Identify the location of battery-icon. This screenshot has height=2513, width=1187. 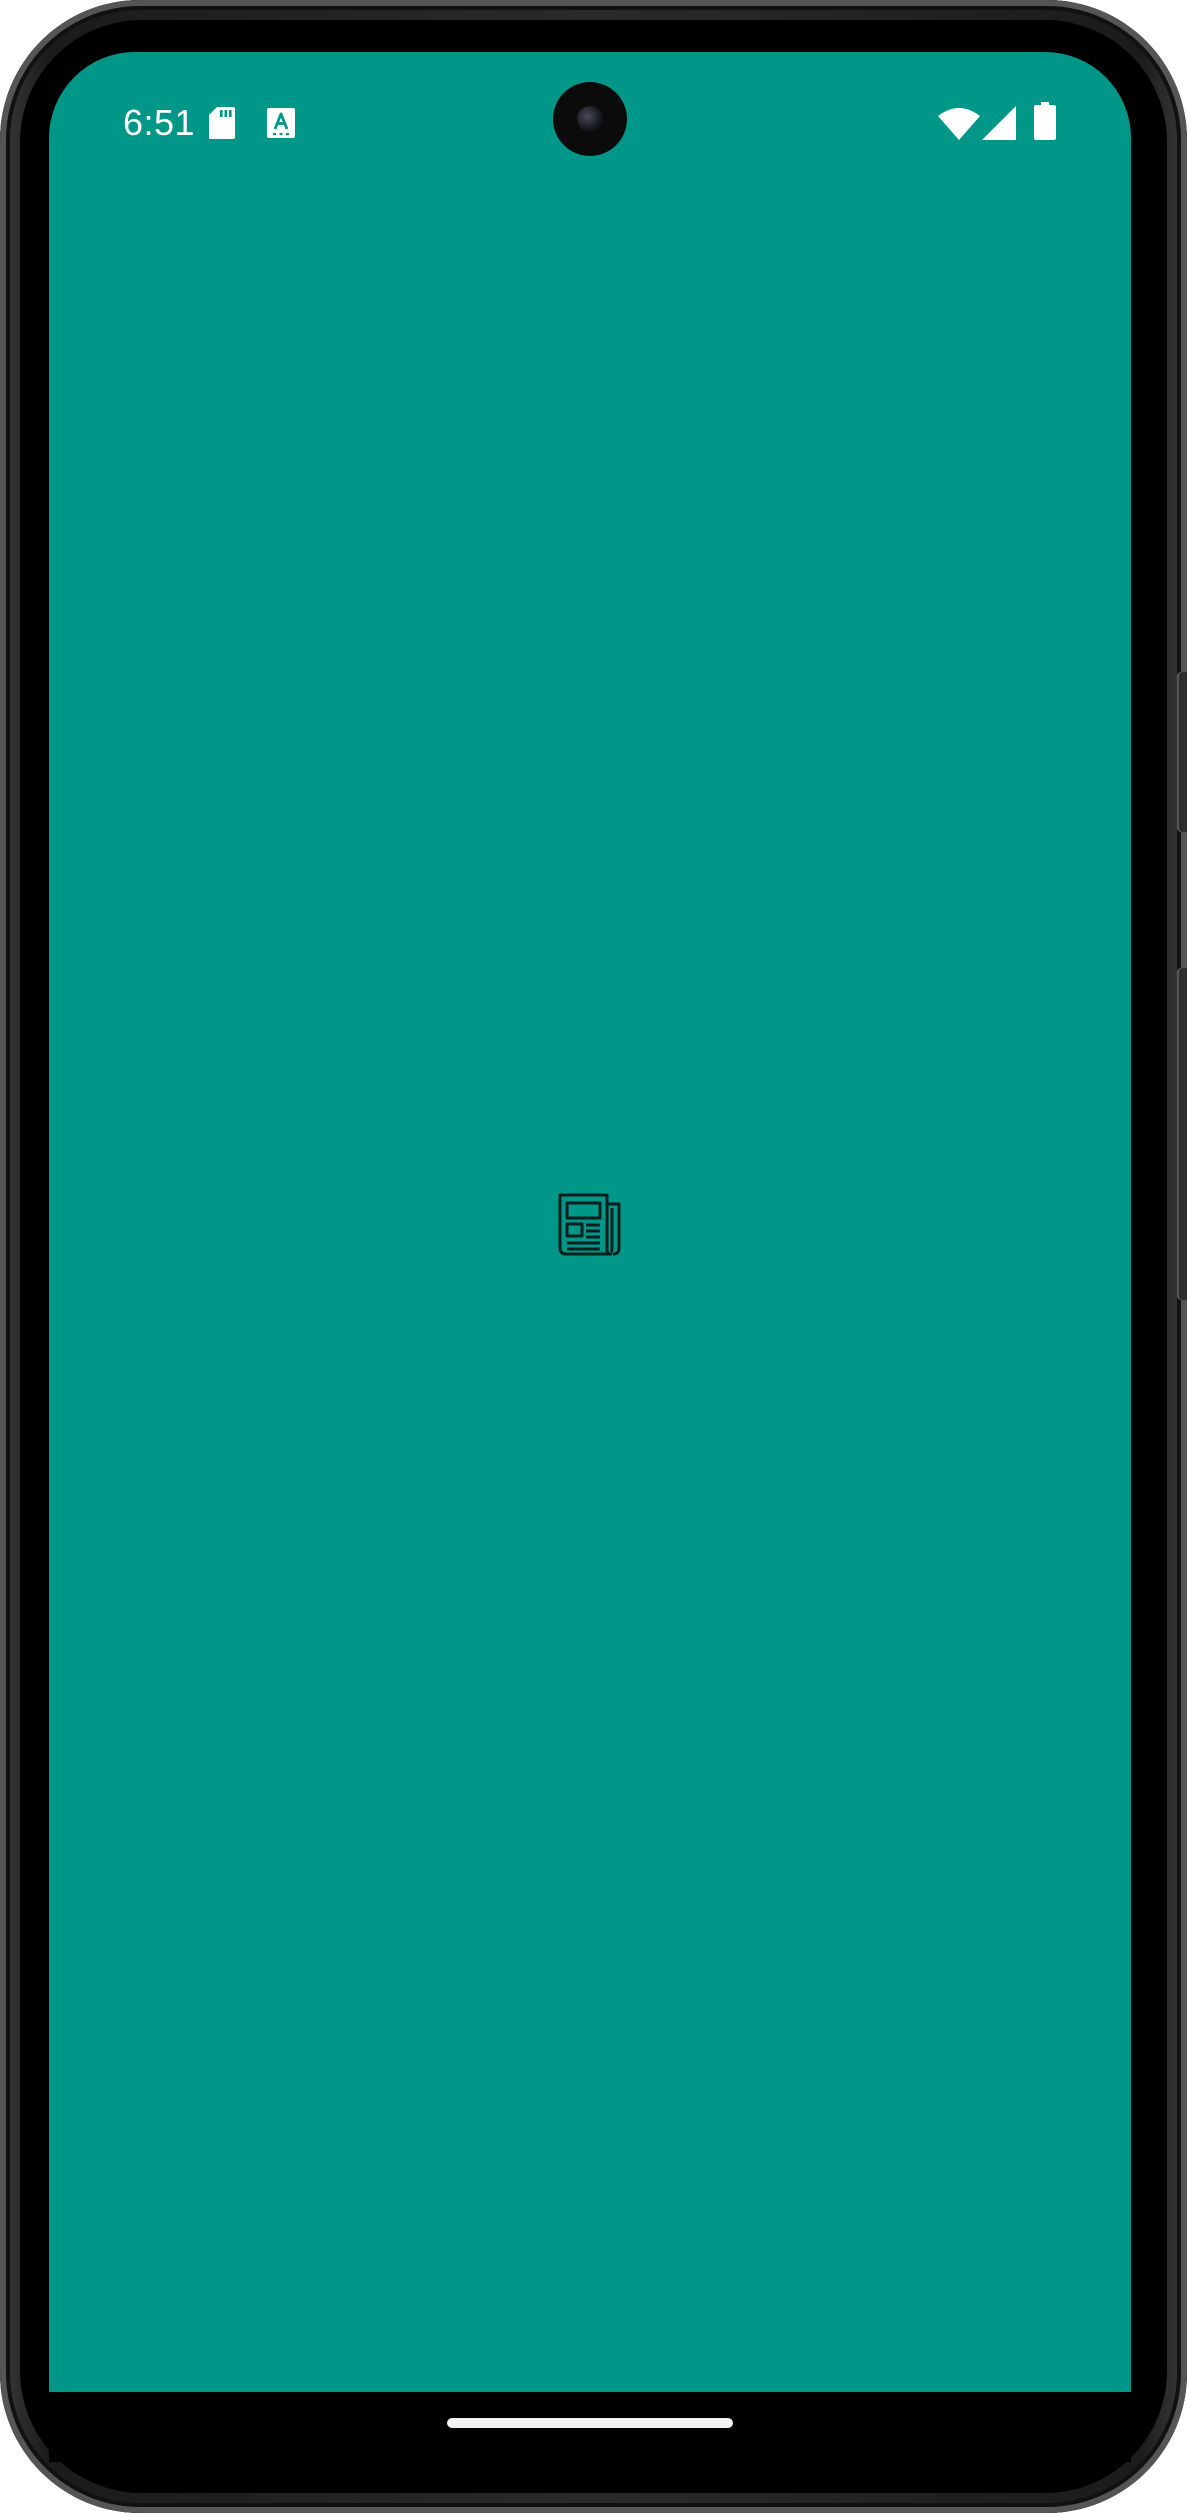
(1045, 121).